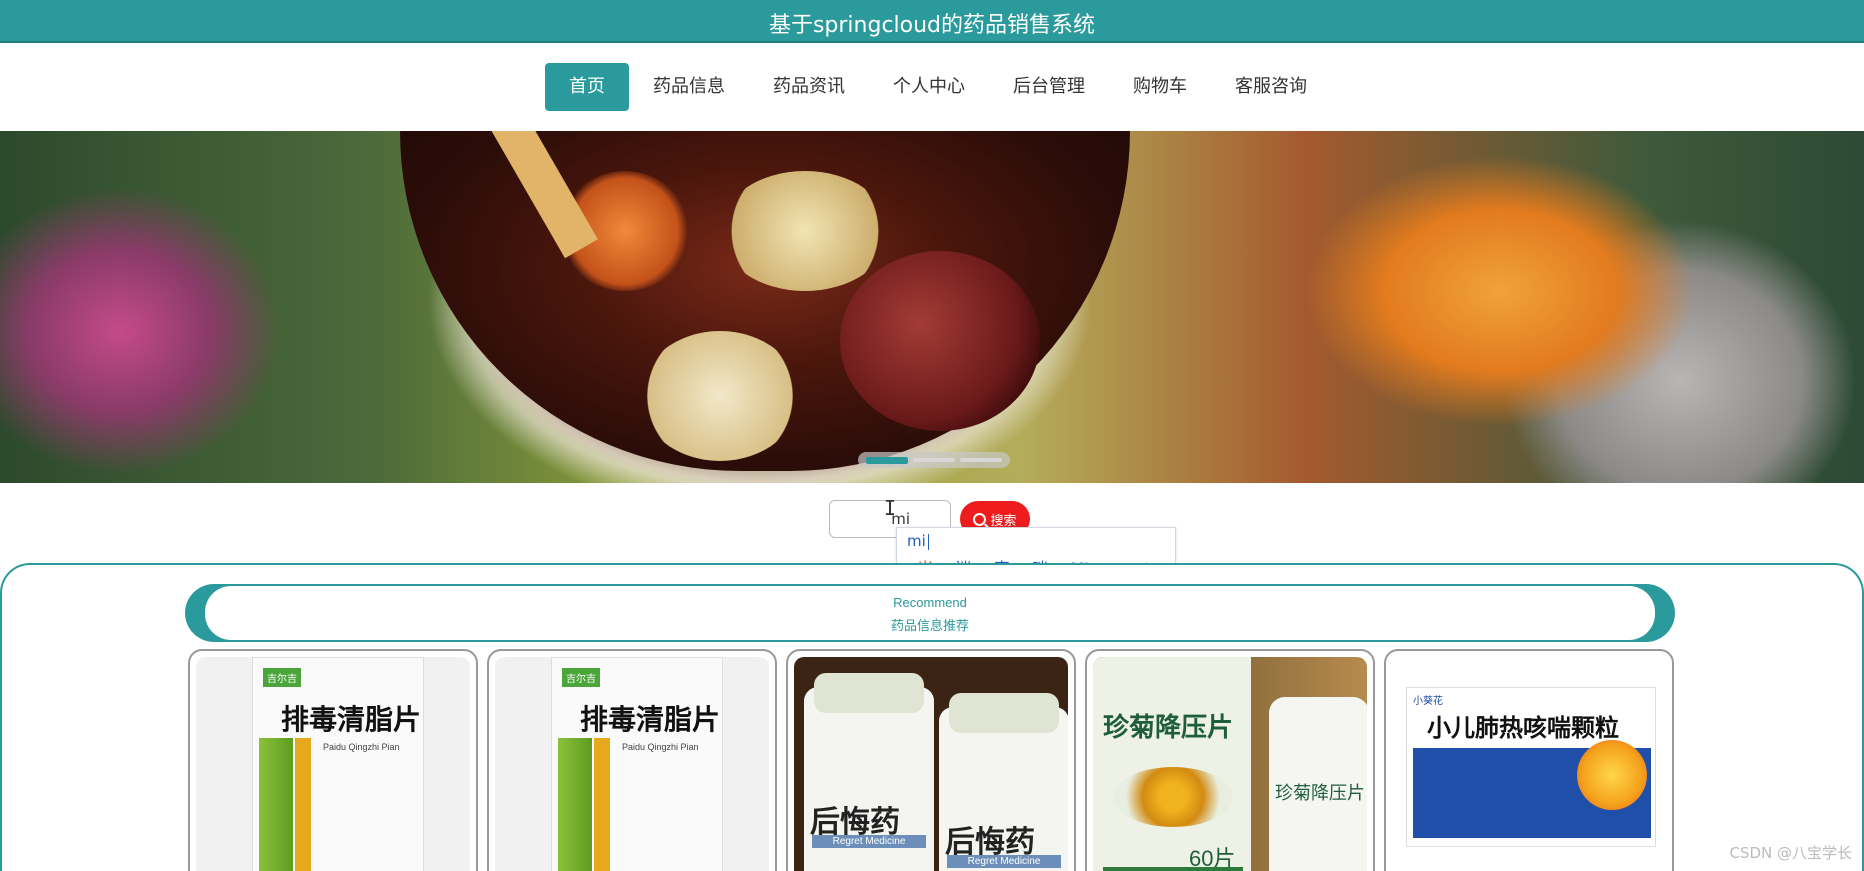  I want to click on carousel-indicators, so click(934, 460).